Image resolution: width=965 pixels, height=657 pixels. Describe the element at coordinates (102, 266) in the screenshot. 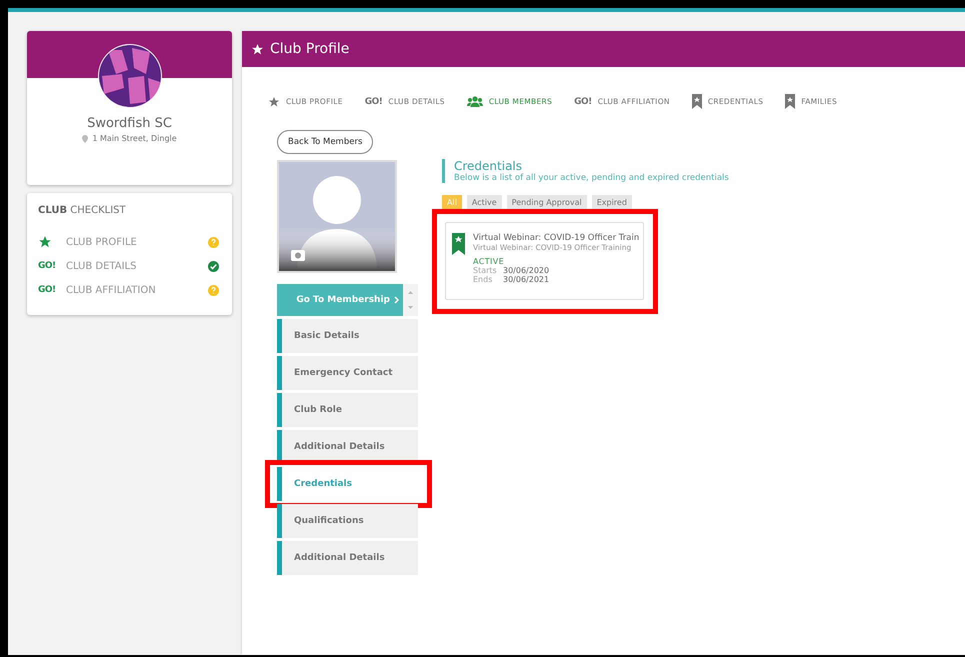

I see `checklist-item: CLUB DETAILS` at that location.